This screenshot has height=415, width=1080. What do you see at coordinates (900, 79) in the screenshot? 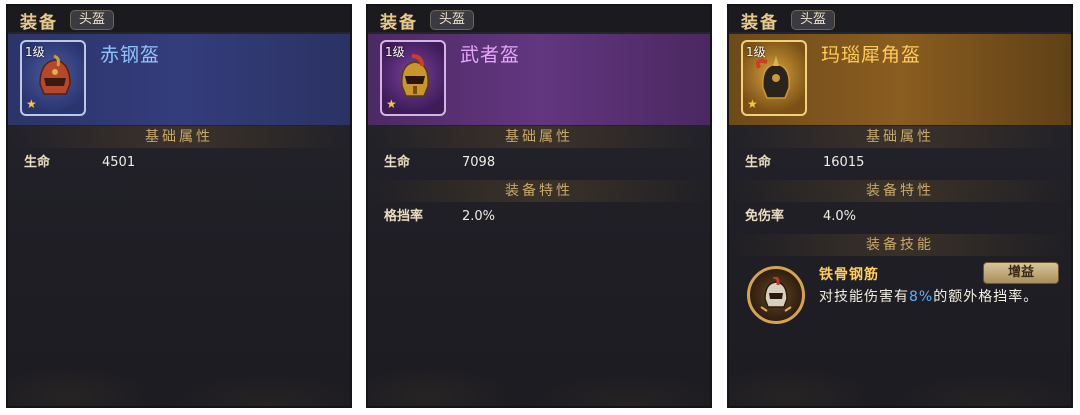
I see `item-header: 1级 ★ 玛瑙犀角盔` at bounding box center [900, 79].